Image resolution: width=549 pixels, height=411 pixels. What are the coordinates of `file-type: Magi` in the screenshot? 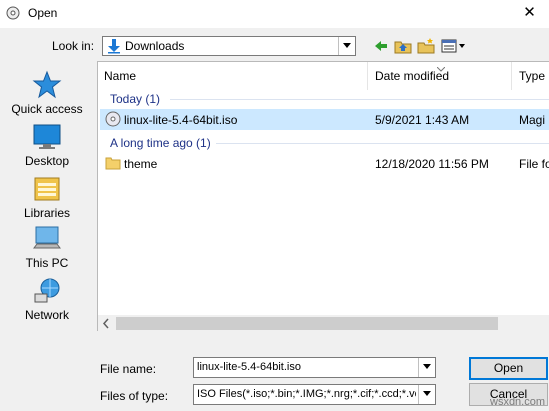 It's located at (532, 120).